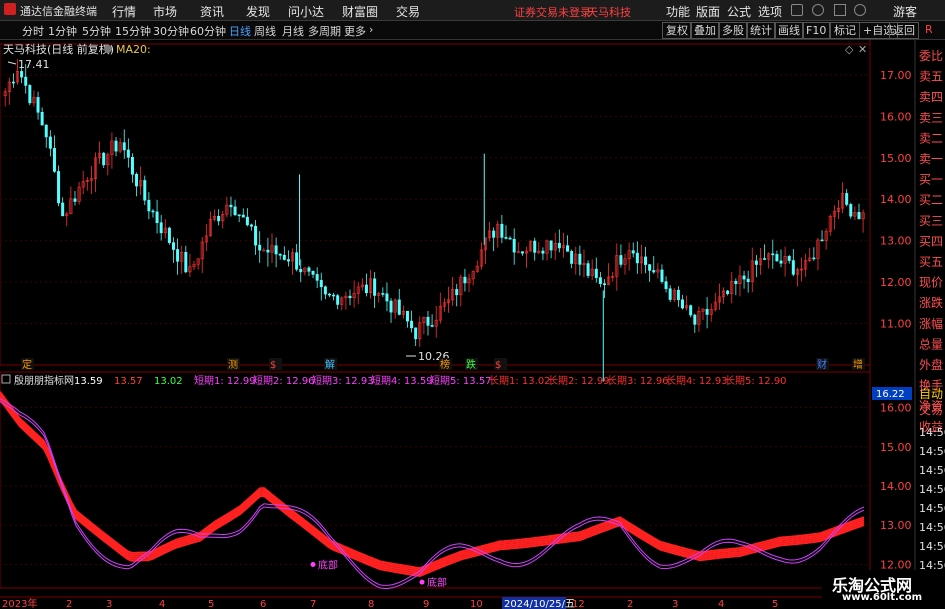  I want to click on btn-f10: F10, so click(816, 30).